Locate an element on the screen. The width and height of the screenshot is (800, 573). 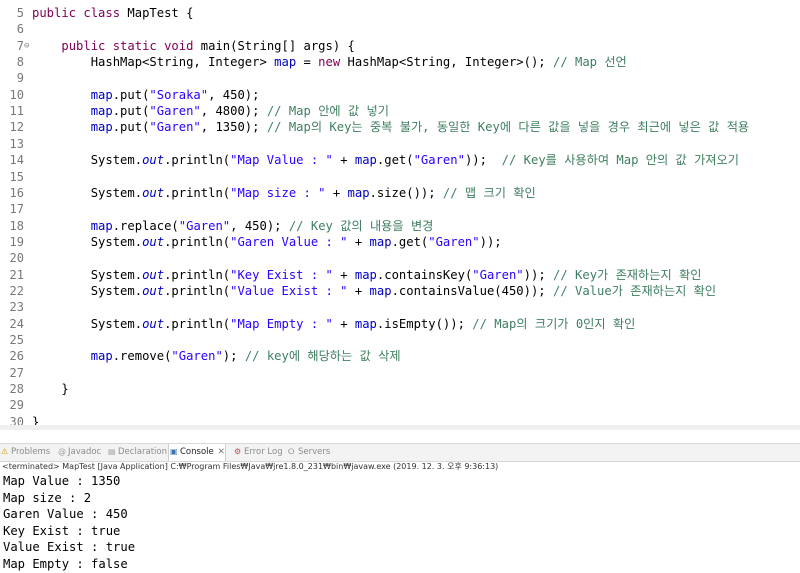
code-line: 9 is located at coordinates (400, 78).